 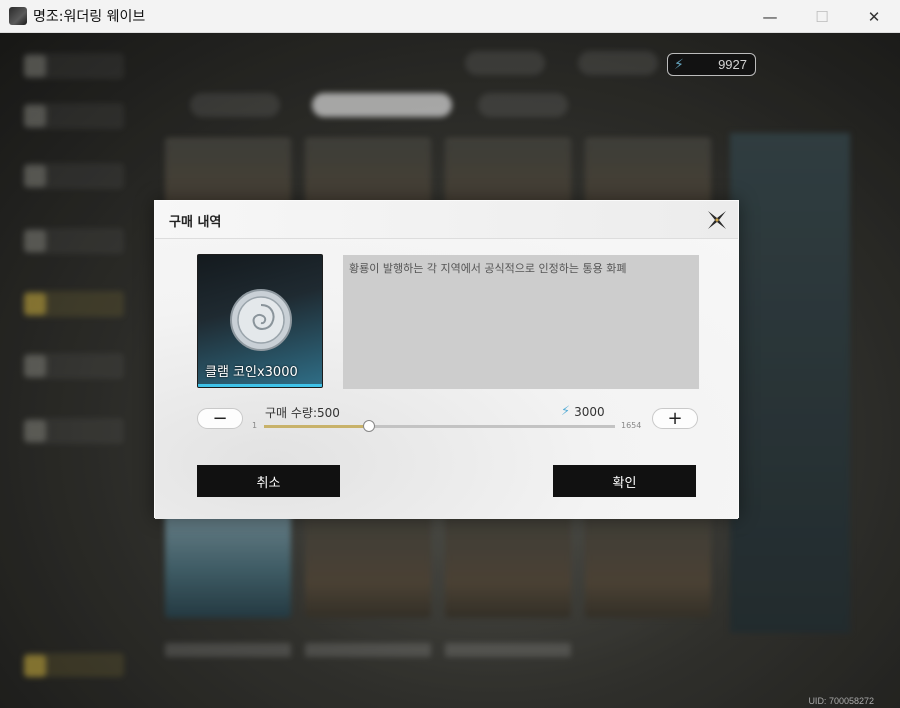 I want to click on increase-quantity-button: +, so click(x=675, y=418).